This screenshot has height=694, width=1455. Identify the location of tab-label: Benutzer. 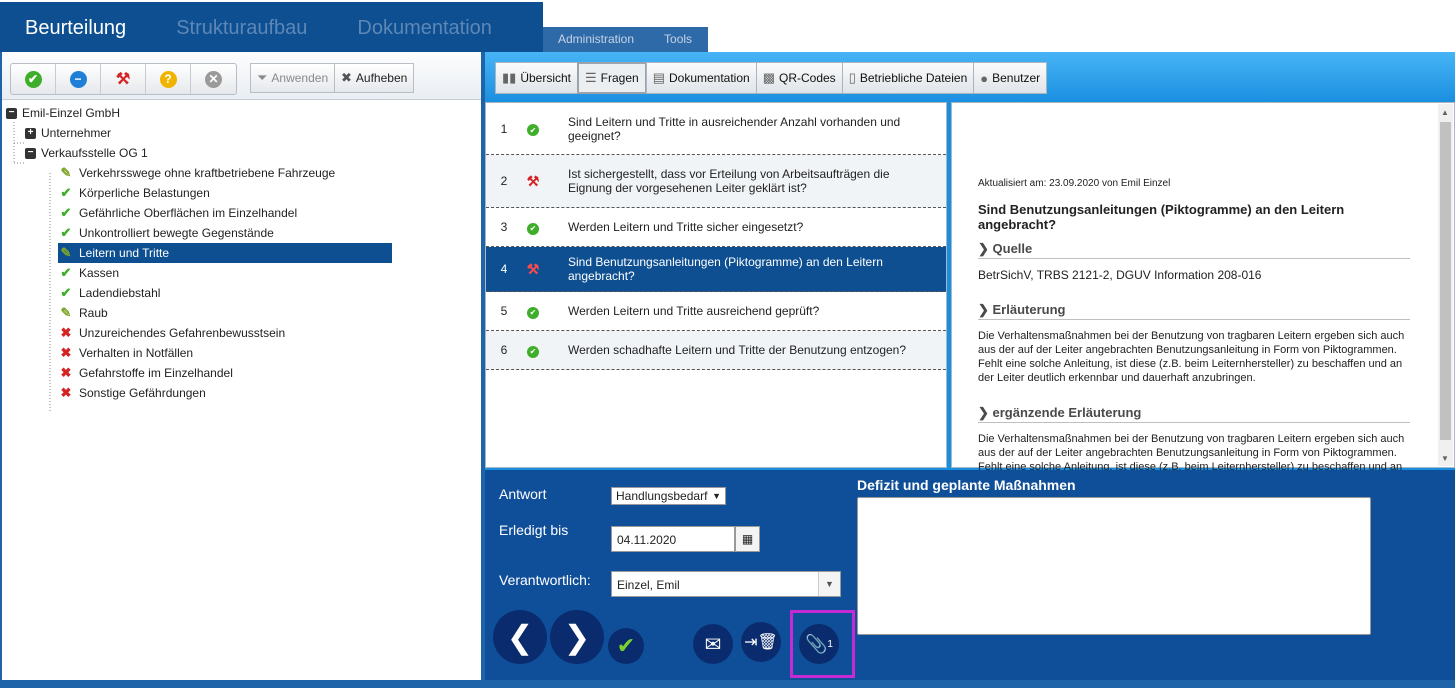
(1016, 78).